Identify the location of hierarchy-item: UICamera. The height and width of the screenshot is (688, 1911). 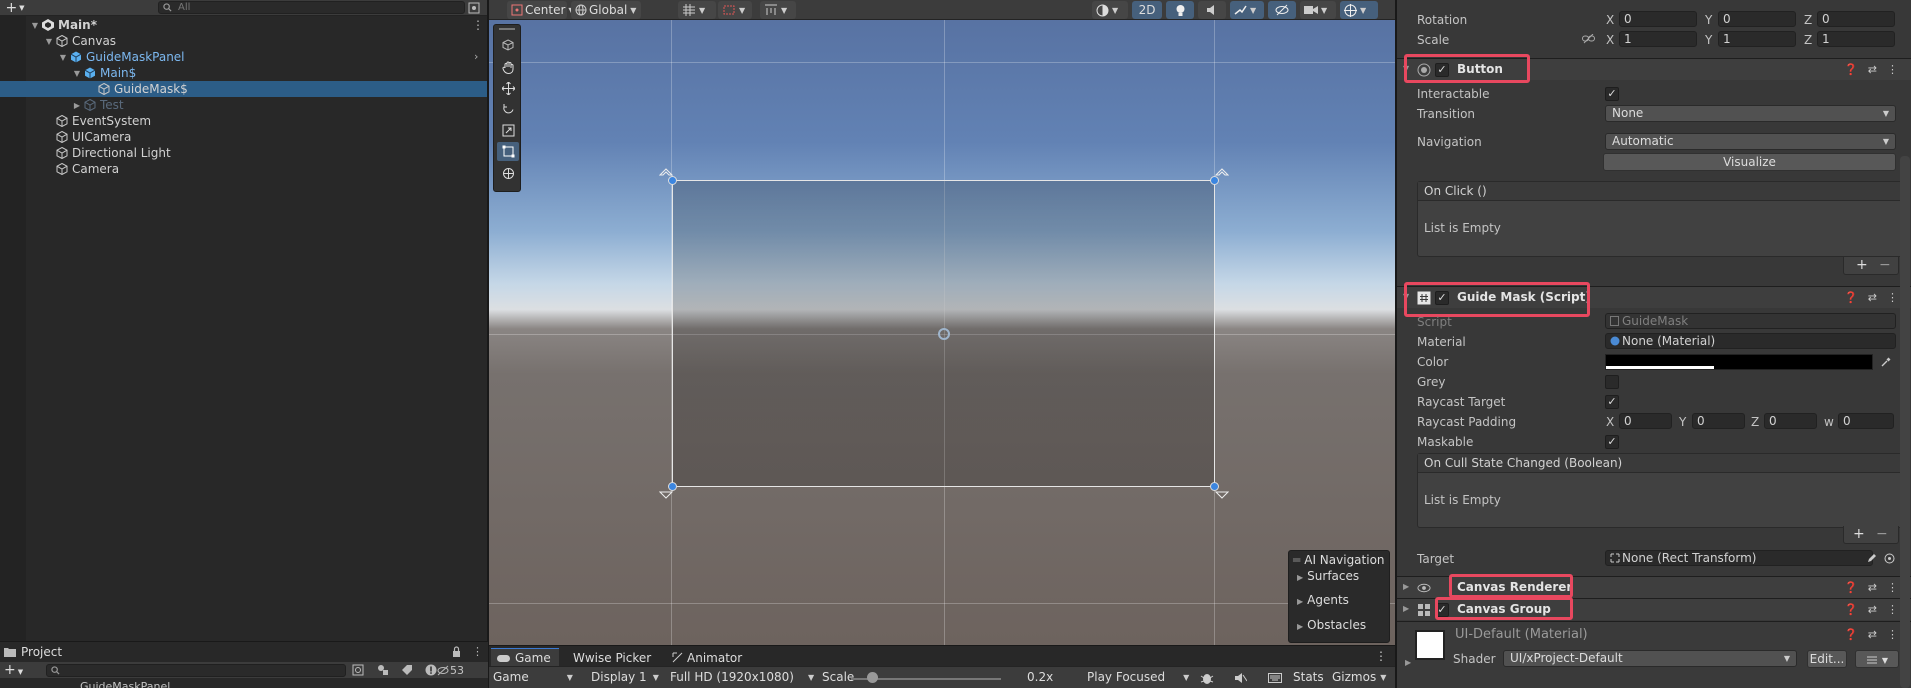
(243, 137).